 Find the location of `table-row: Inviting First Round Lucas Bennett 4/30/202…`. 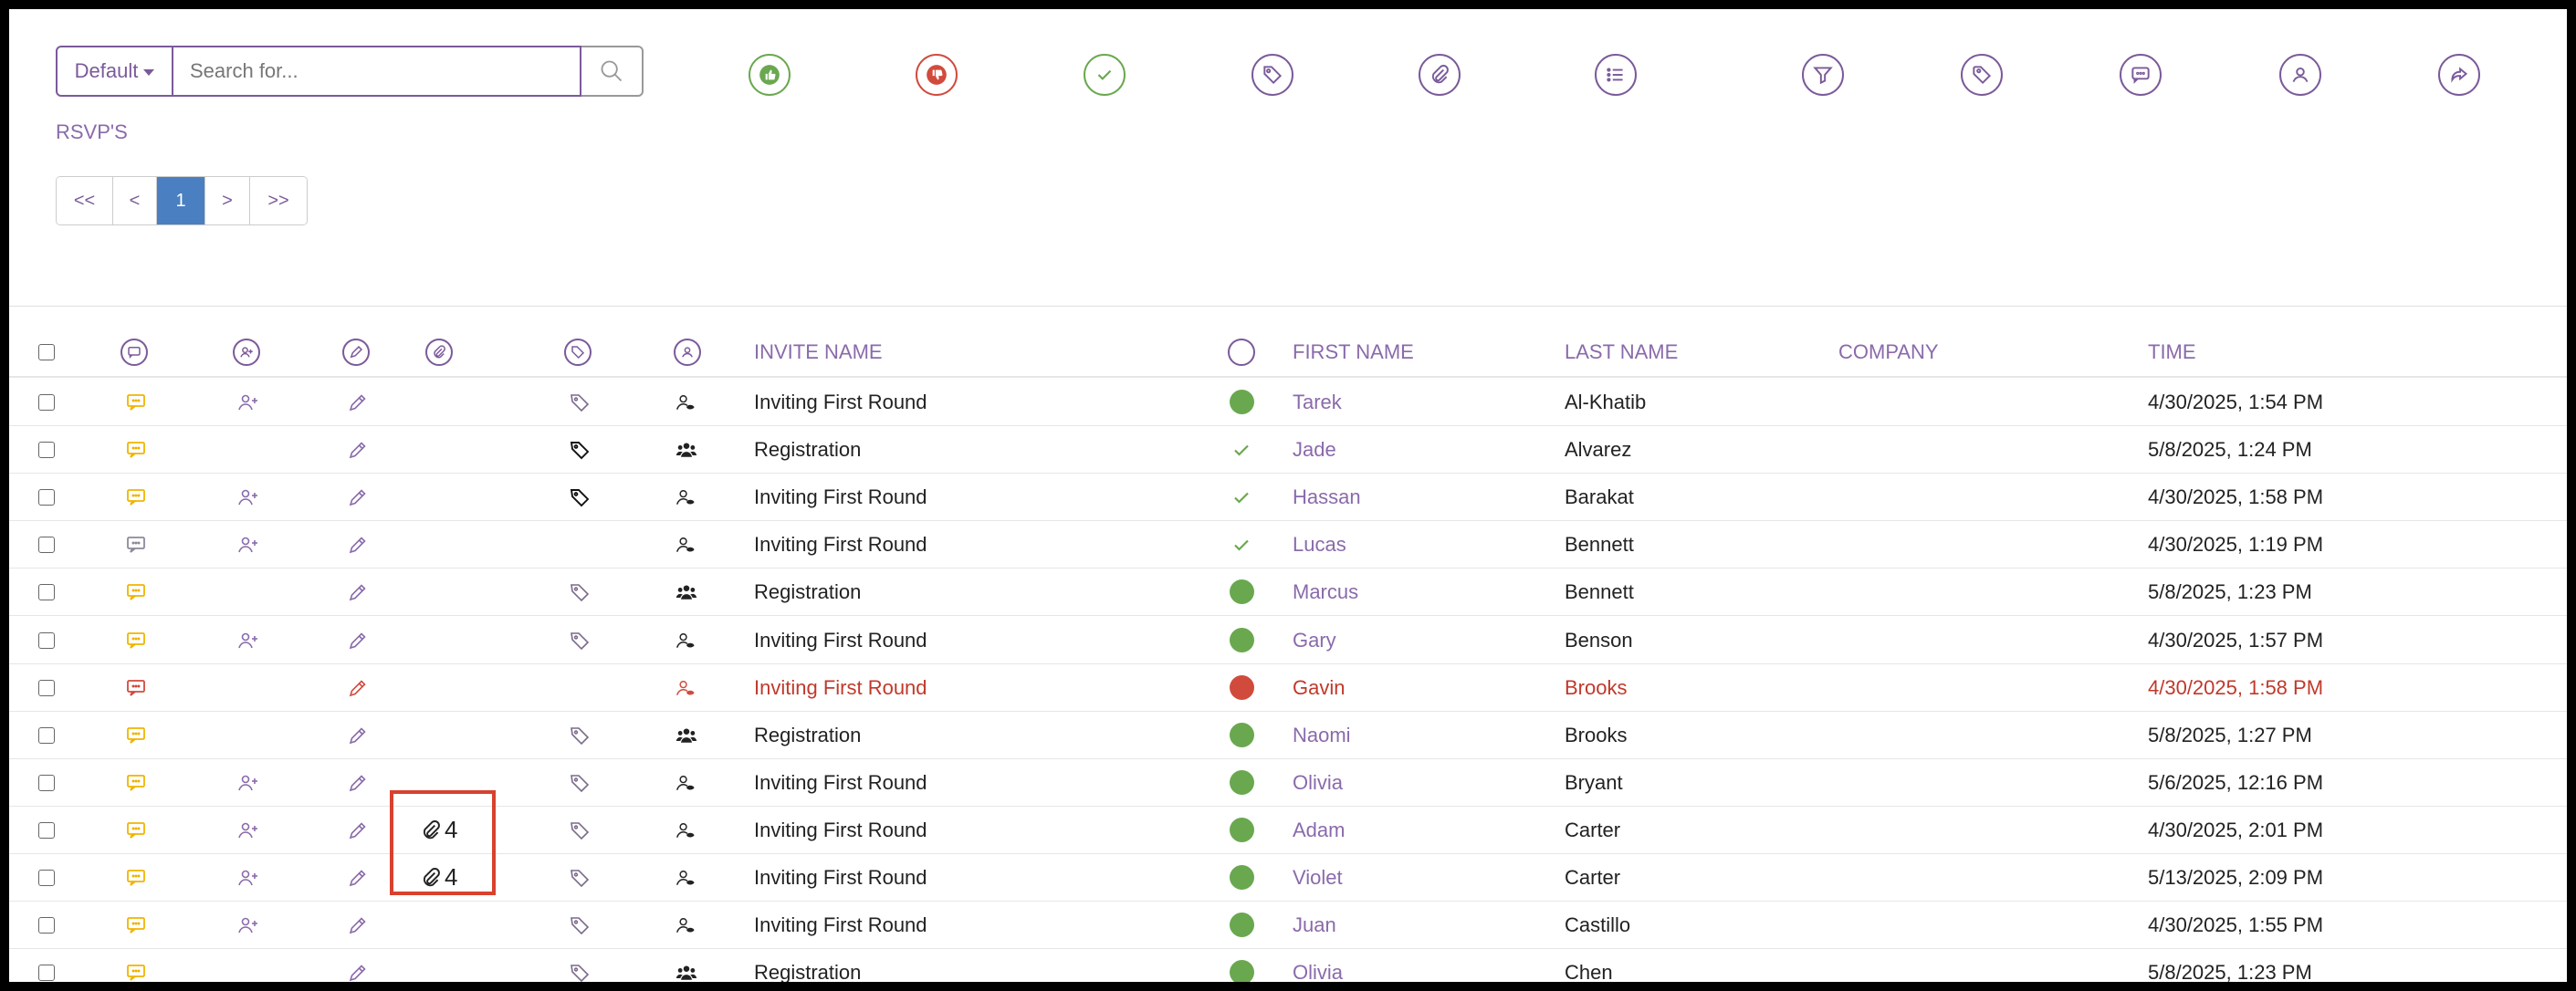

table-row: Inviting First Round Lucas Bennett 4/30/202… is located at coordinates (1288, 545).